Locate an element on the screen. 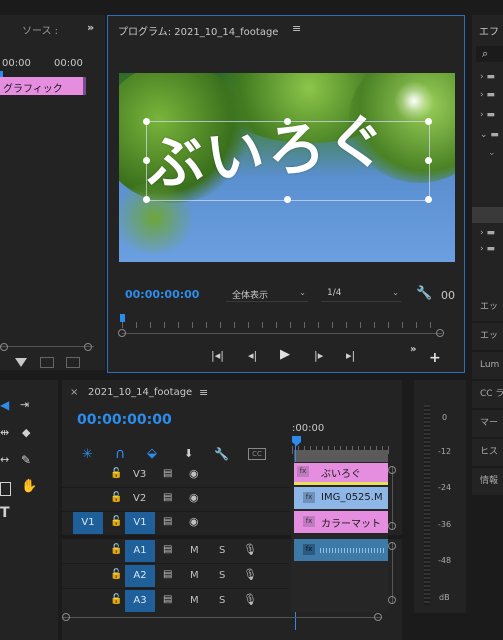 The image size is (503, 640). folder-icon: ⌄ is located at coordinates (492, 153).